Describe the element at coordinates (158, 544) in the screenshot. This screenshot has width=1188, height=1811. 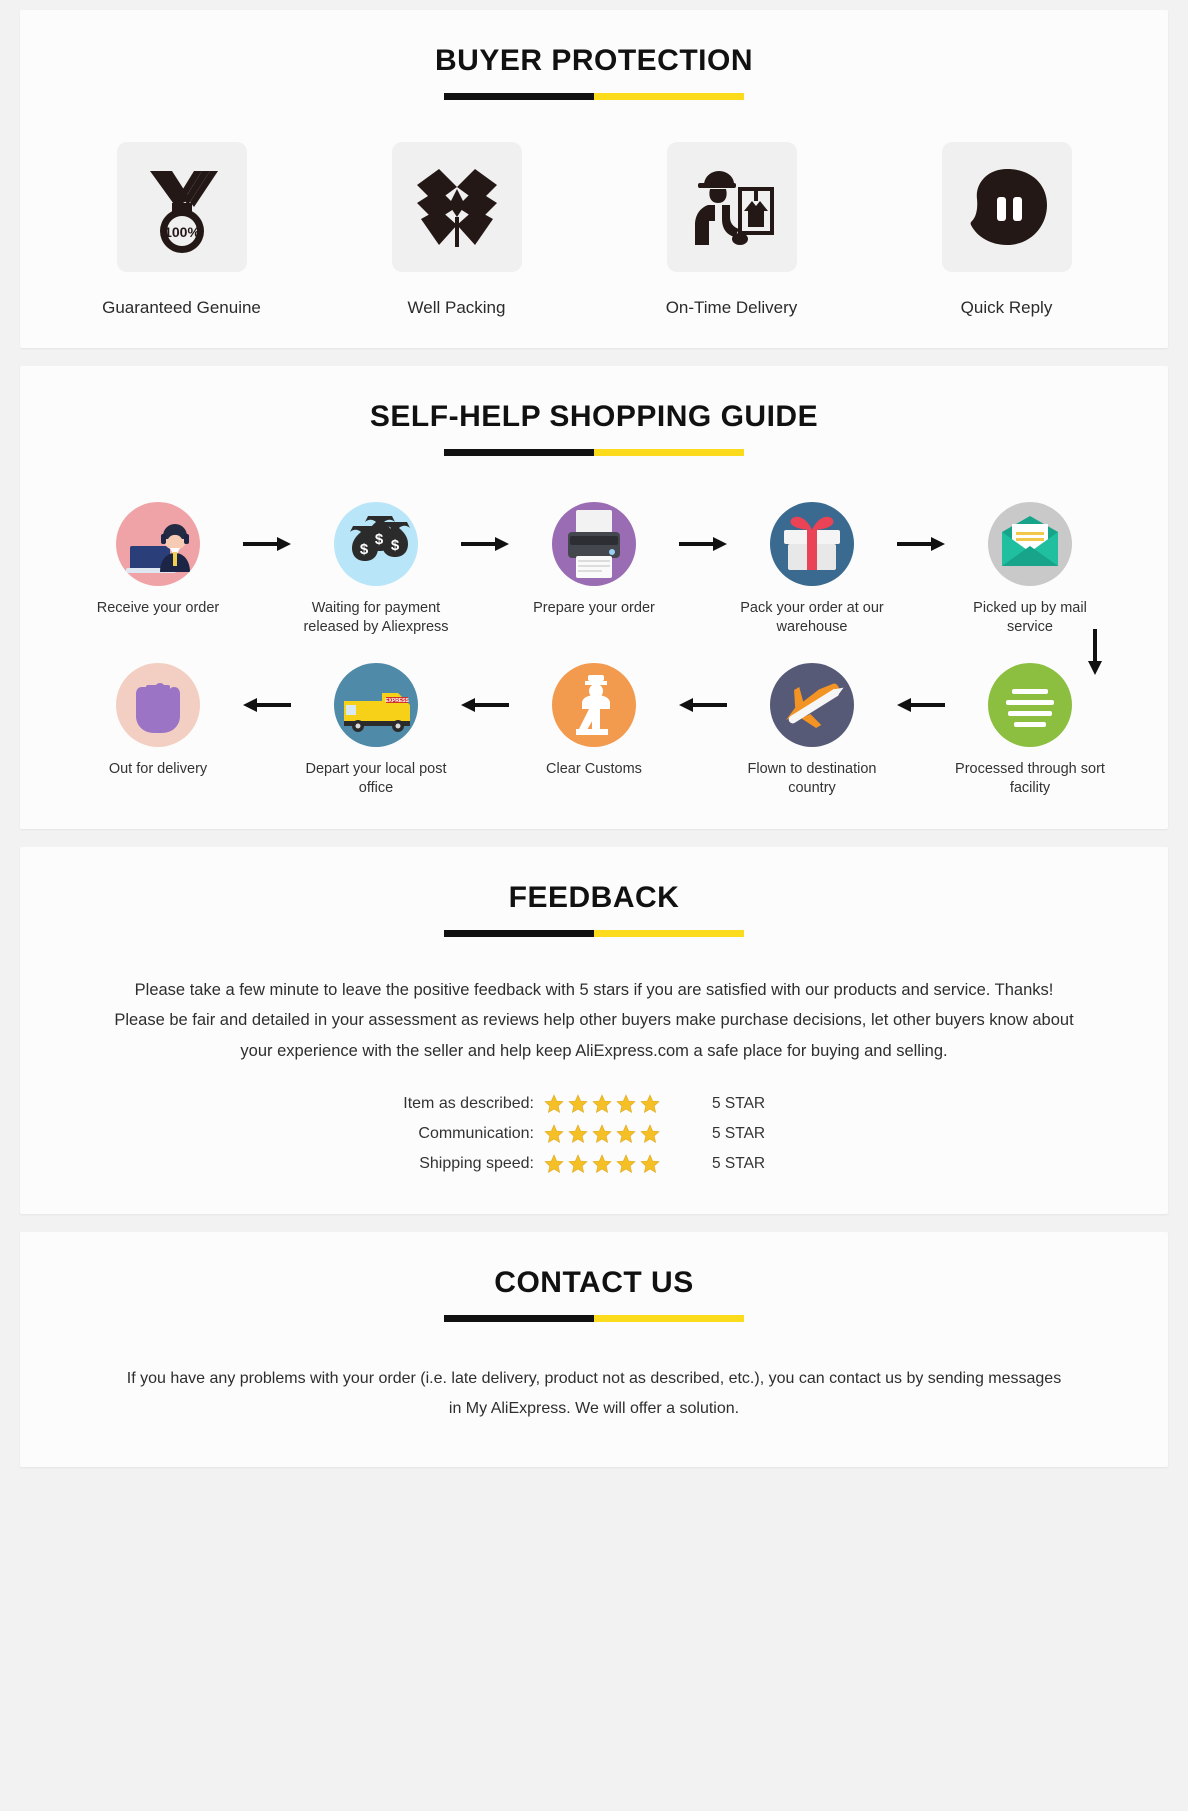
I see `customer-support-icon` at that location.